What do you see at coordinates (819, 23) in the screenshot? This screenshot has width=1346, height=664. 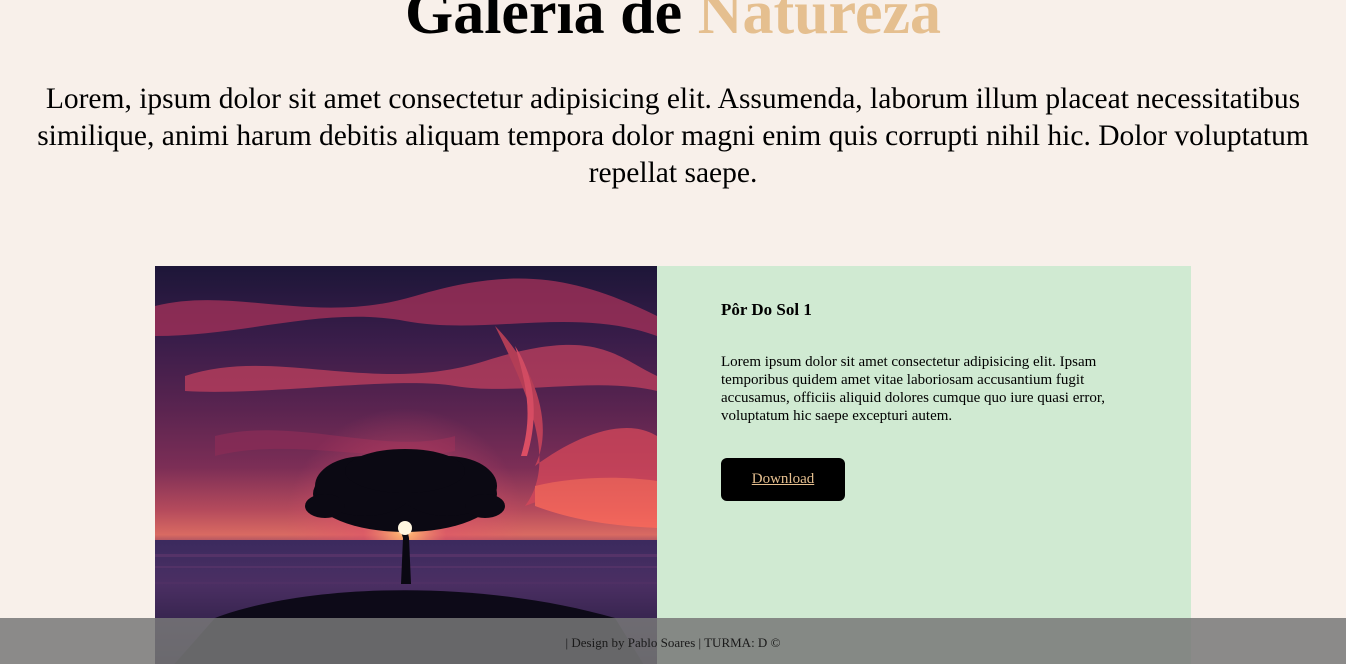 I see `page-title-accent: Natureza` at bounding box center [819, 23].